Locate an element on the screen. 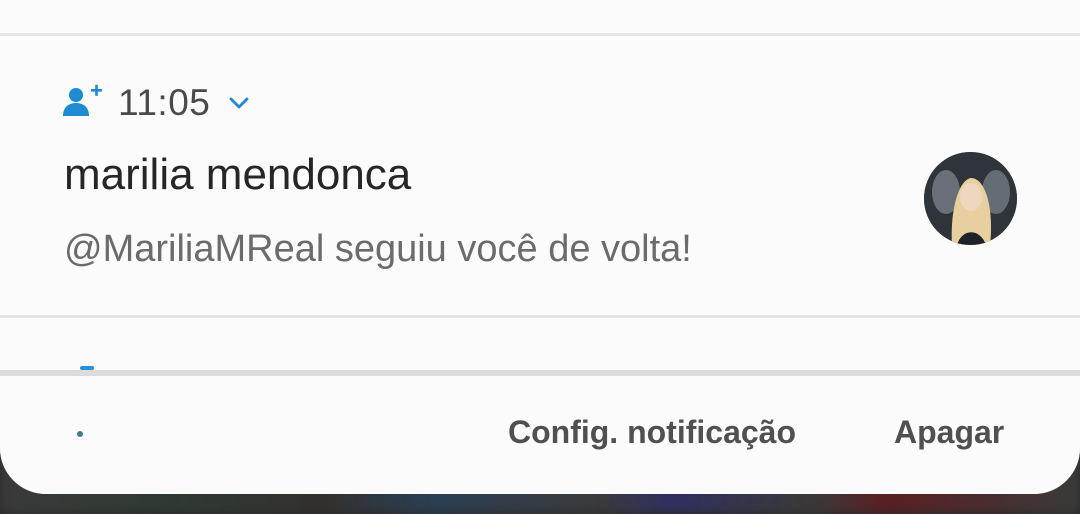 This screenshot has width=1080, height=514. avatar is located at coordinates (970, 198).